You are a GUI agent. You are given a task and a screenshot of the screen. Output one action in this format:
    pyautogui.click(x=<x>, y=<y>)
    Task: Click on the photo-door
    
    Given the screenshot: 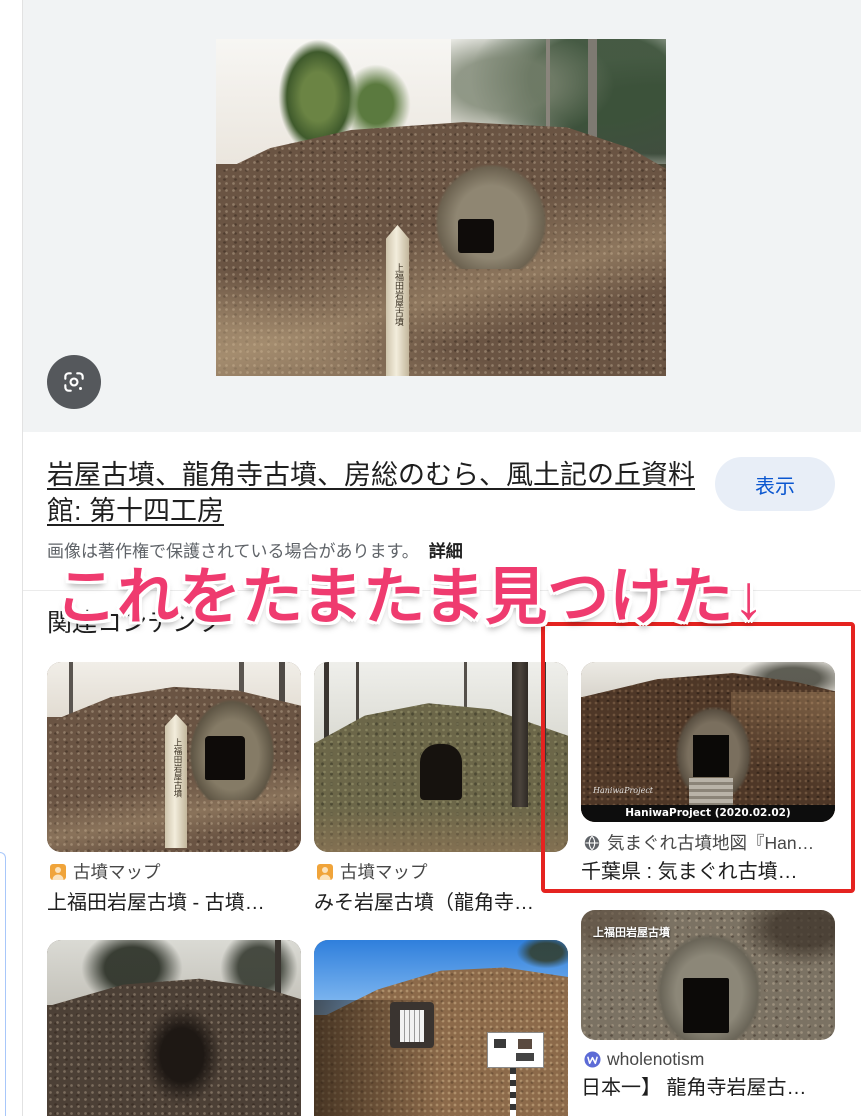 What is the action you would take?
    pyautogui.click(x=412, y=1026)
    